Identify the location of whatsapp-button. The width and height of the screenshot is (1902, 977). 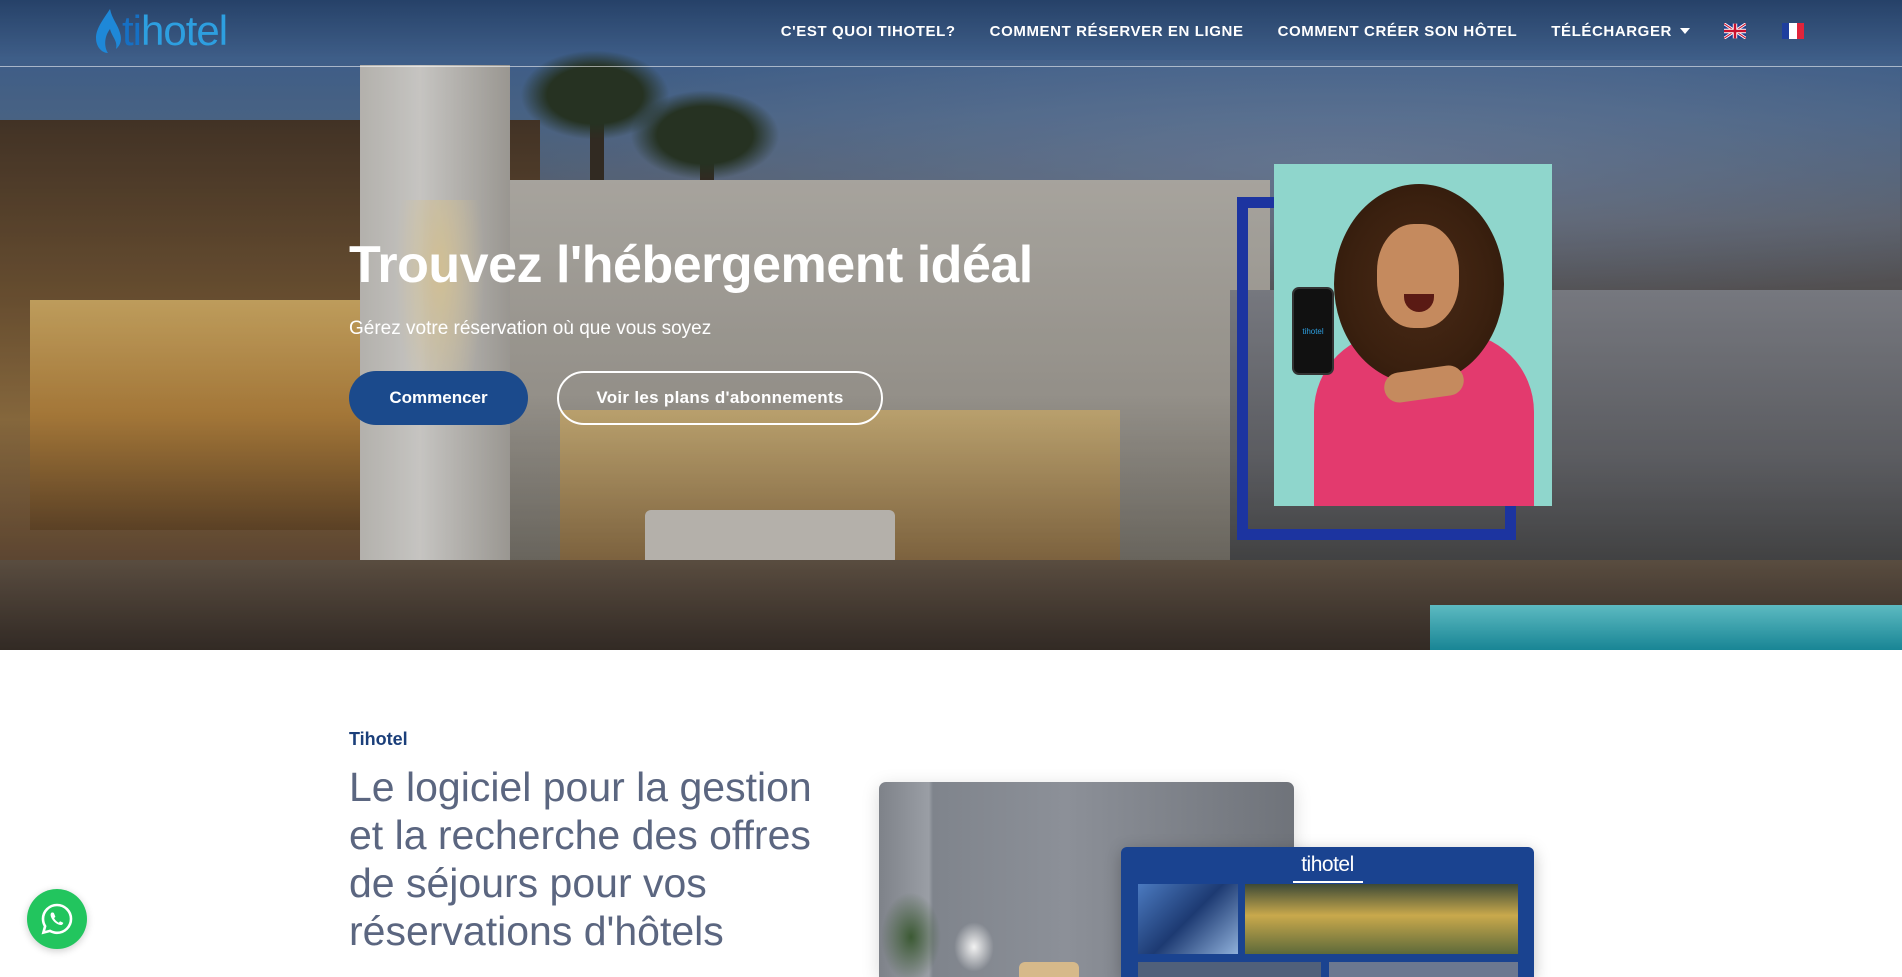
(57, 919).